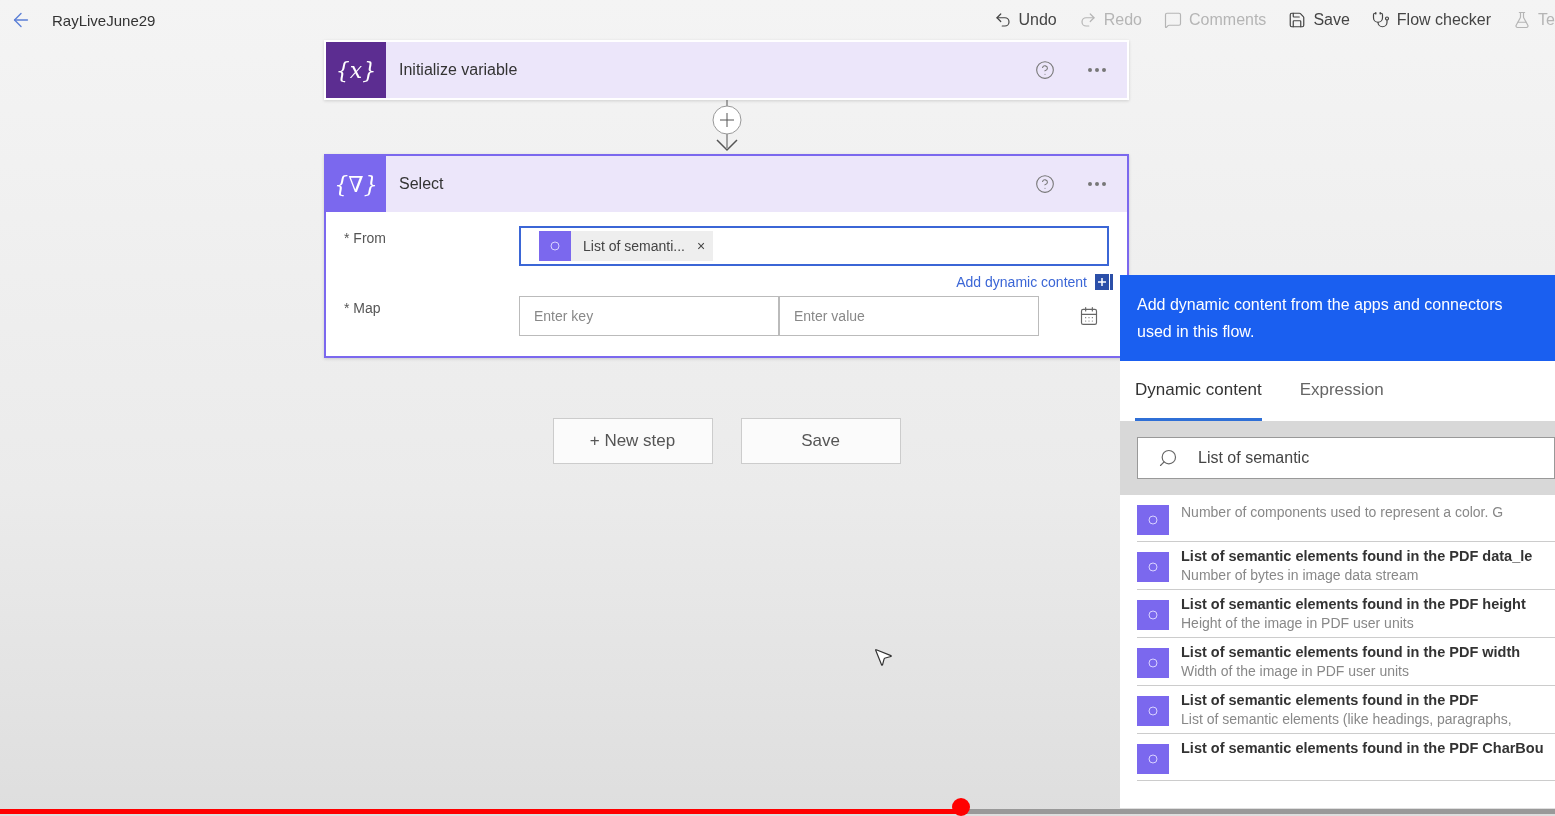 This screenshot has width=1555, height=816. Describe the element at coordinates (1002, 20) in the screenshot. I see `undo-icon` at that location.